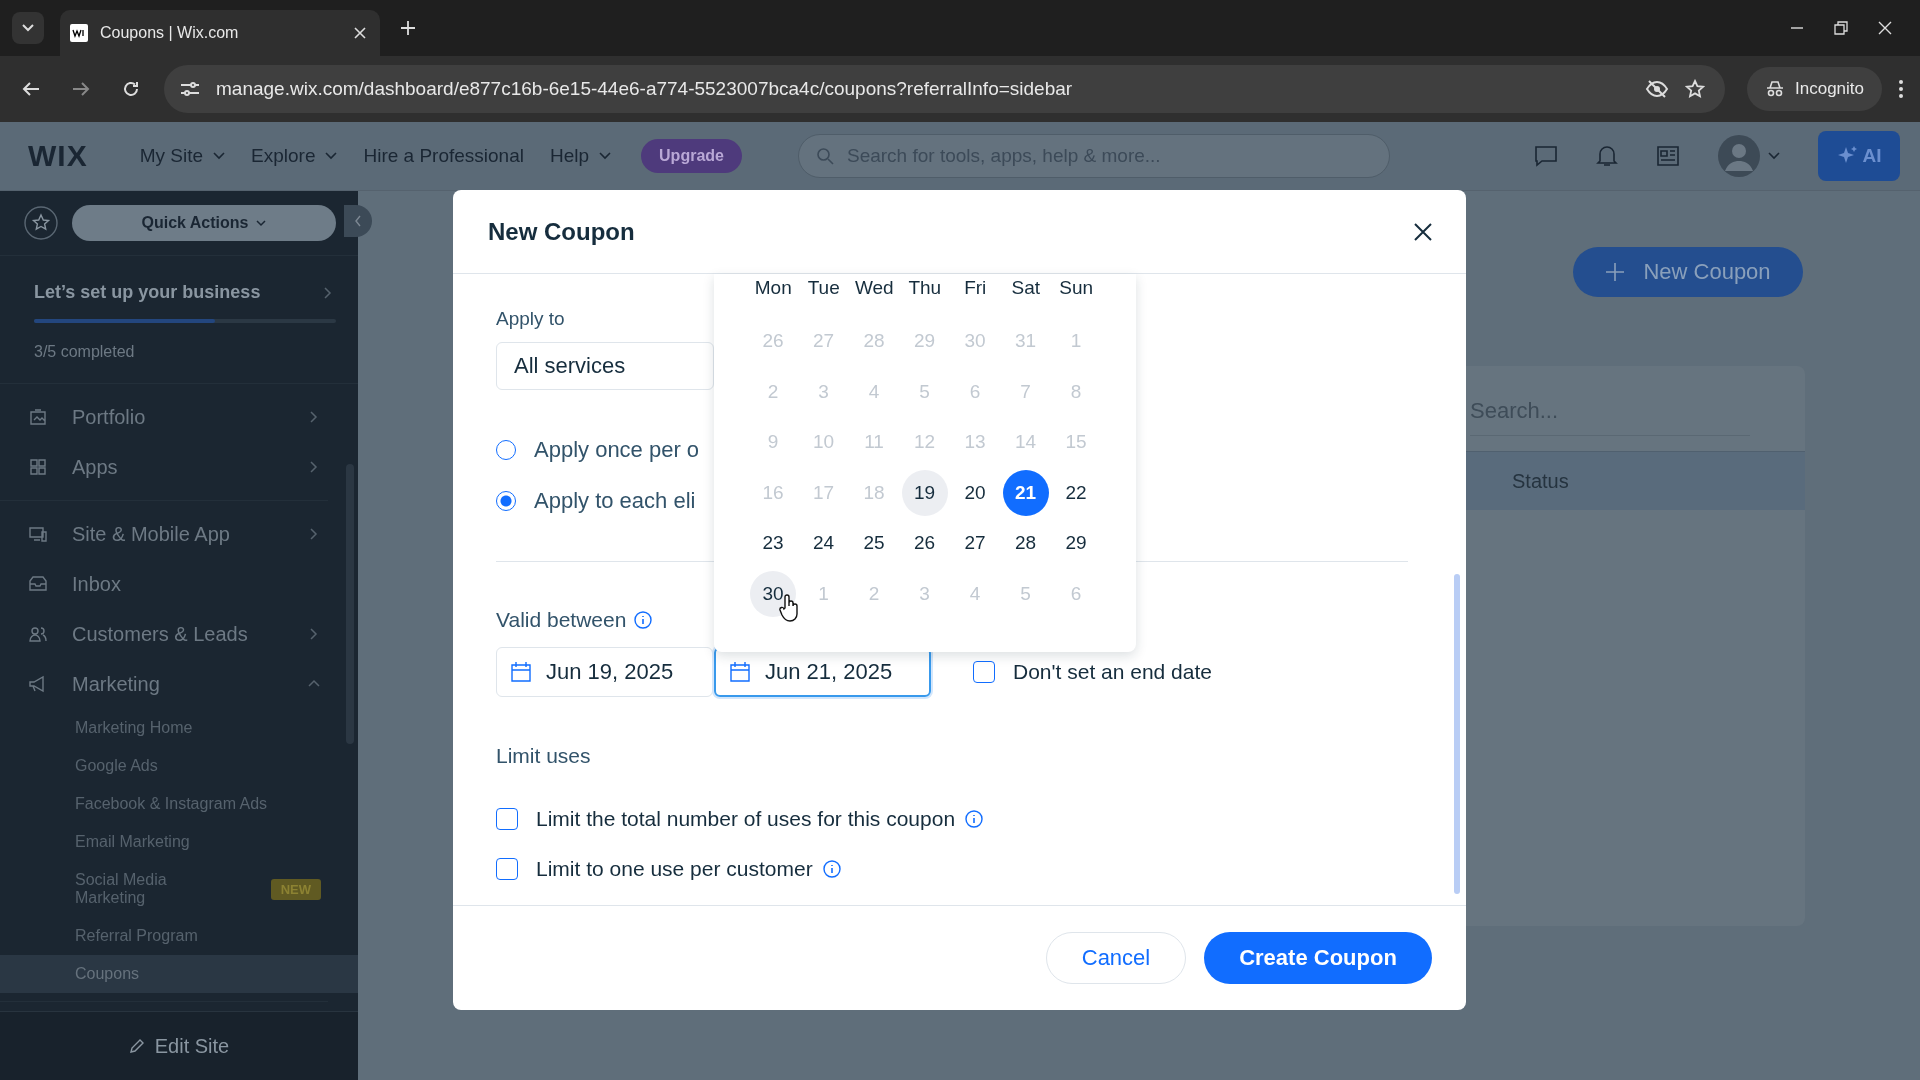  I want to click on address-bar: manage.wix.com/dashboard/e877c16b-6e15-44e6-a774-5523007bca4c/coupons?referralInfo=sidebar, so click(944, 89).